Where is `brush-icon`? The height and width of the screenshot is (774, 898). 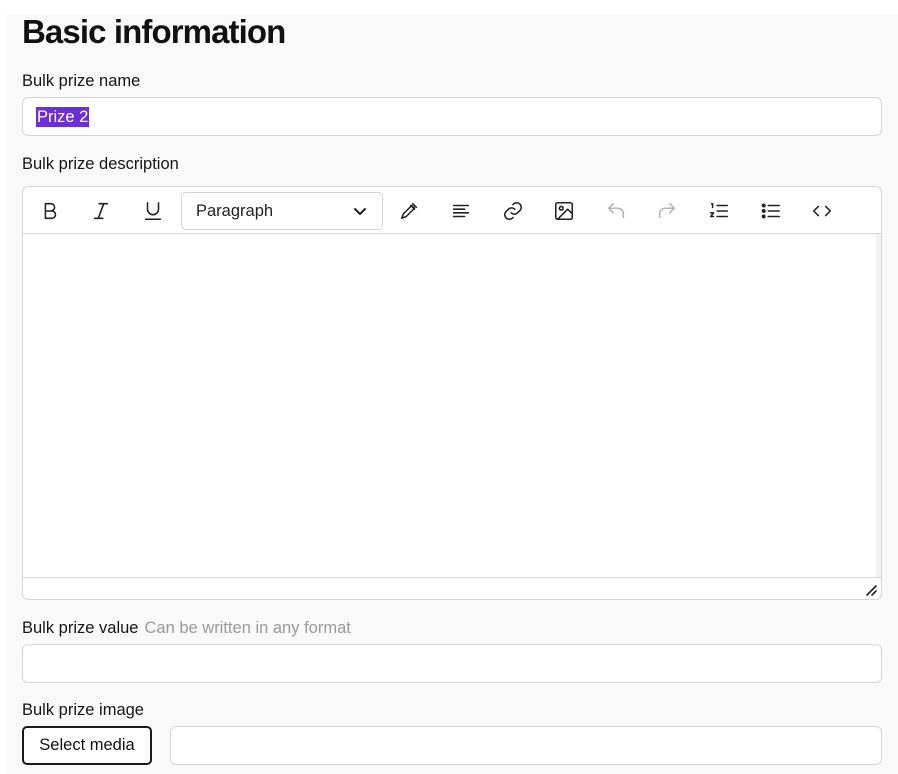 brush-icon is located at coordinates (409, 211).